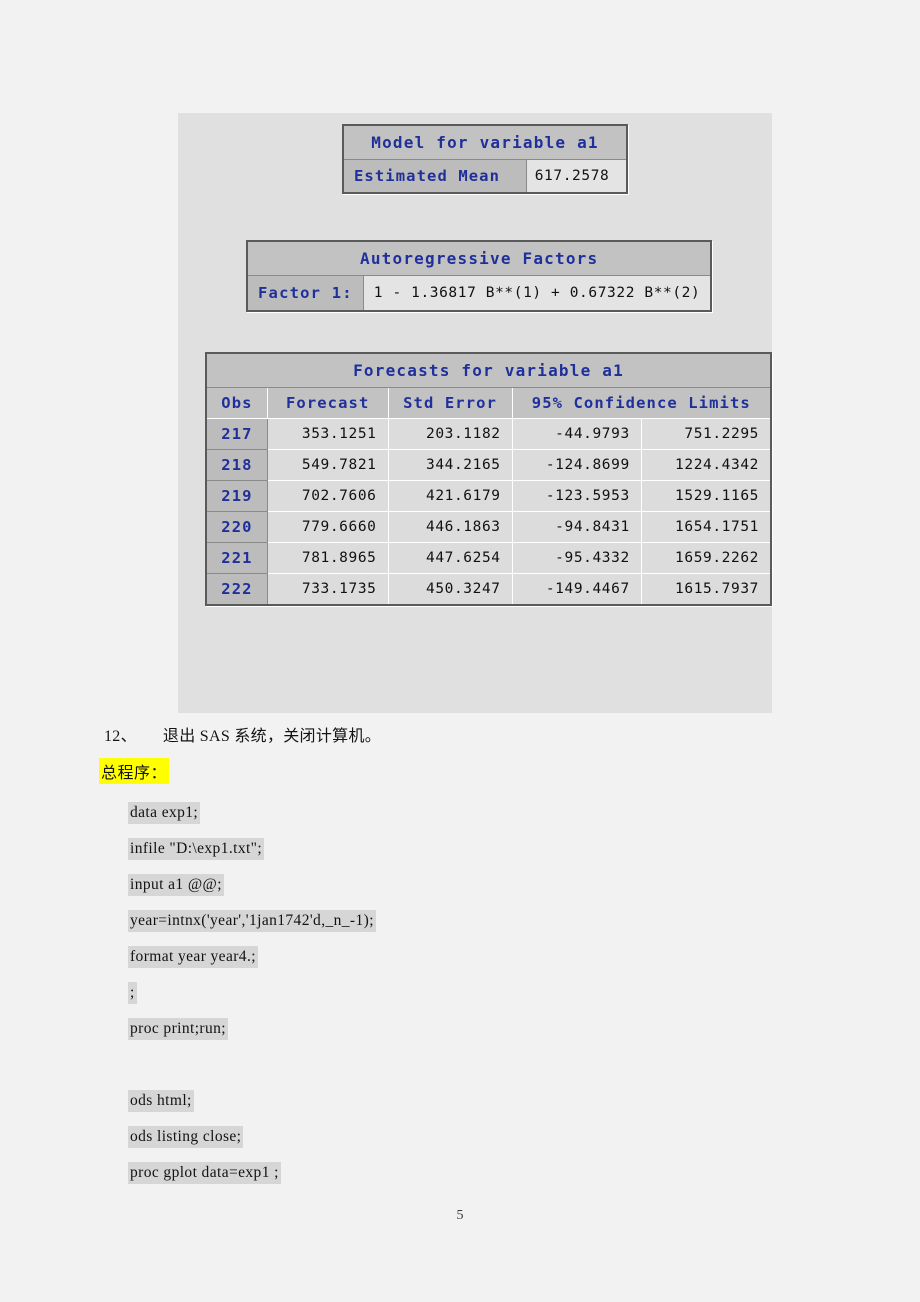  What do you see at coordinates (576, 465) in the screenshot?
I see `cell-lower-limit: -124.8699` at bounding box center [576, 465].